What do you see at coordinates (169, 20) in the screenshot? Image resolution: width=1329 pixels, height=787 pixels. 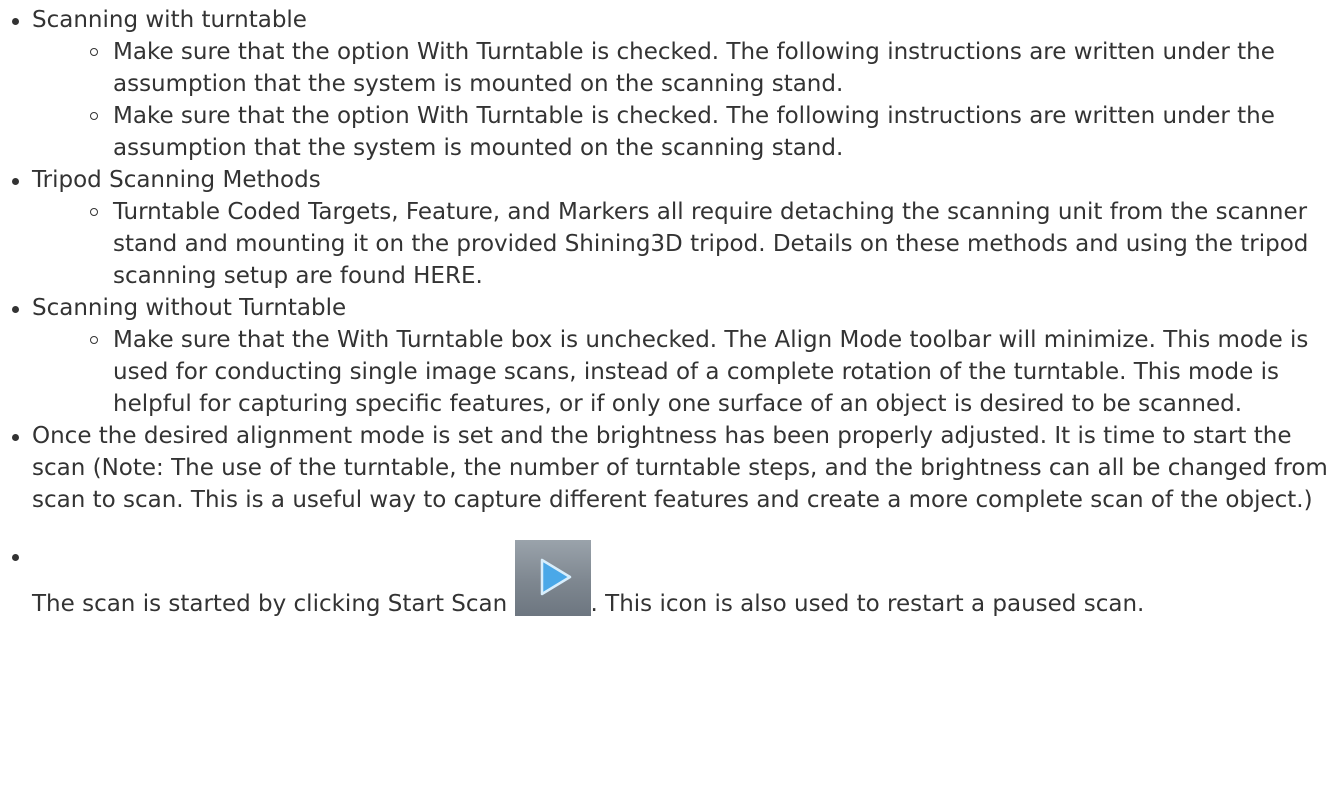 I see `list-item-label: Scanning with turntable` at bounding box center [169, 20].